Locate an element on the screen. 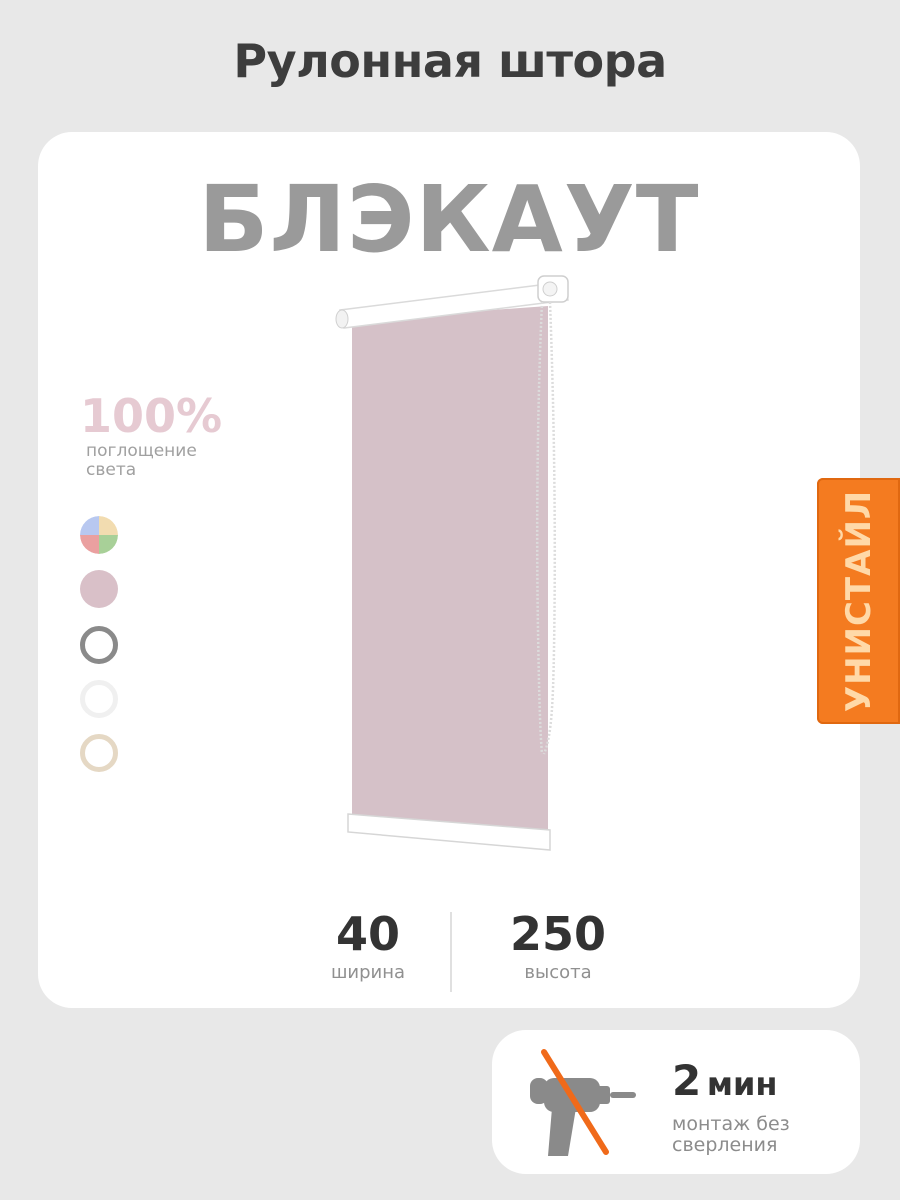 This screenshot has height=1200, width=900. multicolor-swatch-icon is located at coordinates (99, 535).